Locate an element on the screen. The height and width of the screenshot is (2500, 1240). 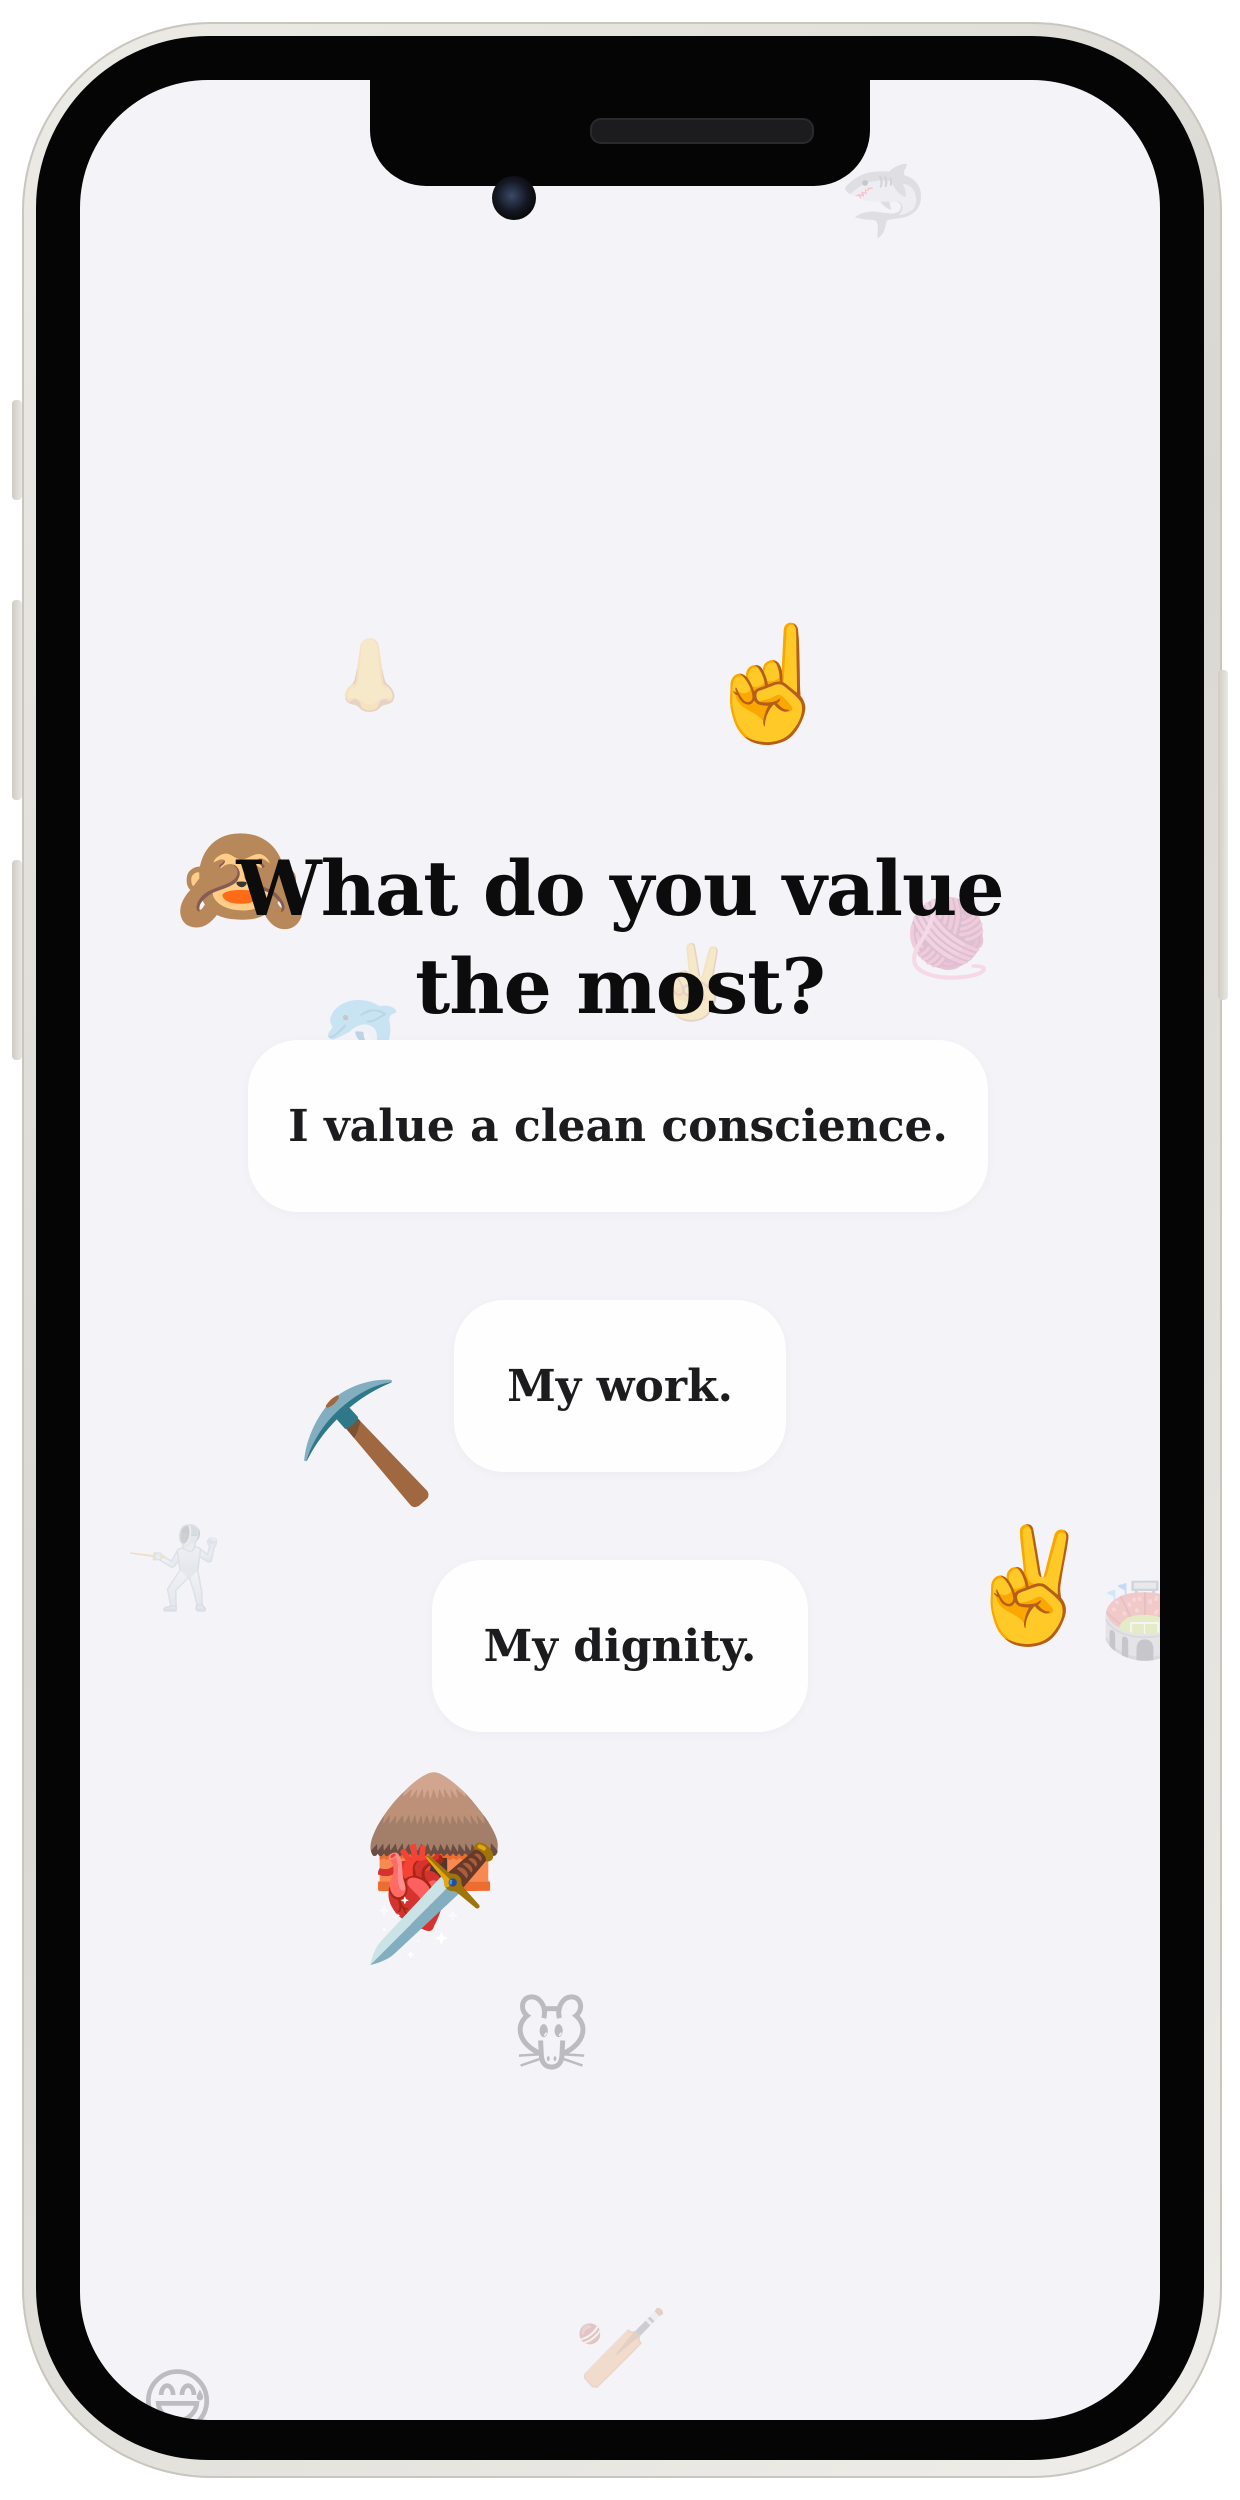
question-title: What do you value the most? is located at coordinates (620, 938).